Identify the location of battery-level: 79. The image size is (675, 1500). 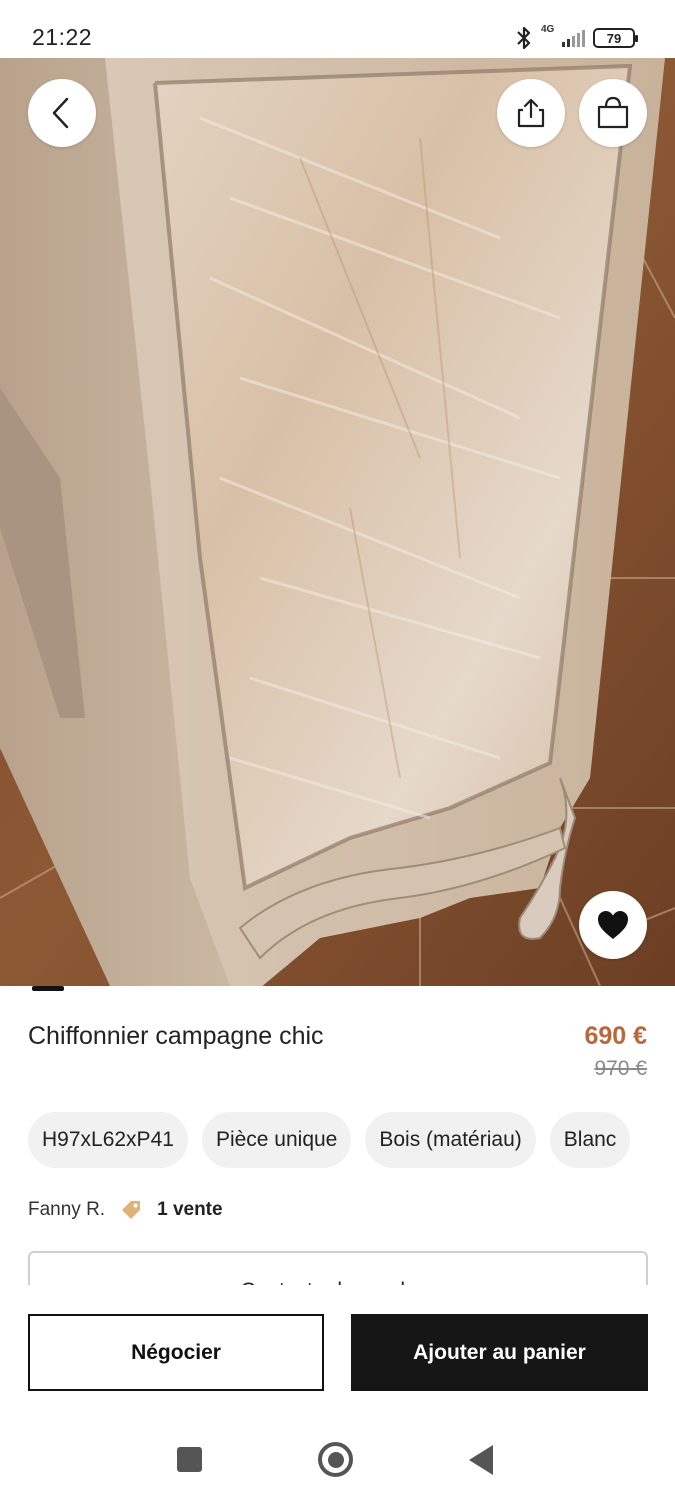
(614, 38).